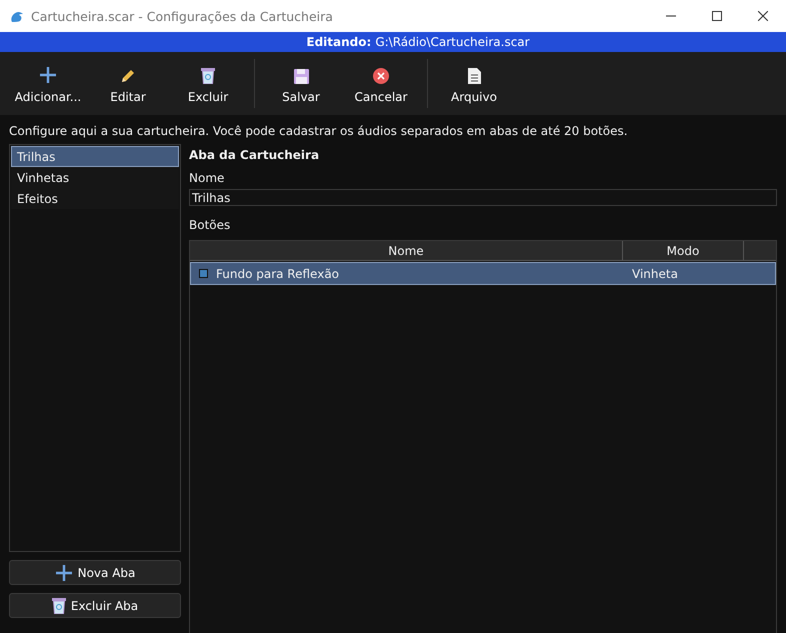 Image resolution: width=786 pixels, height=633 pixels. I want to click on editing-label: Editando:, so click(339, 42).